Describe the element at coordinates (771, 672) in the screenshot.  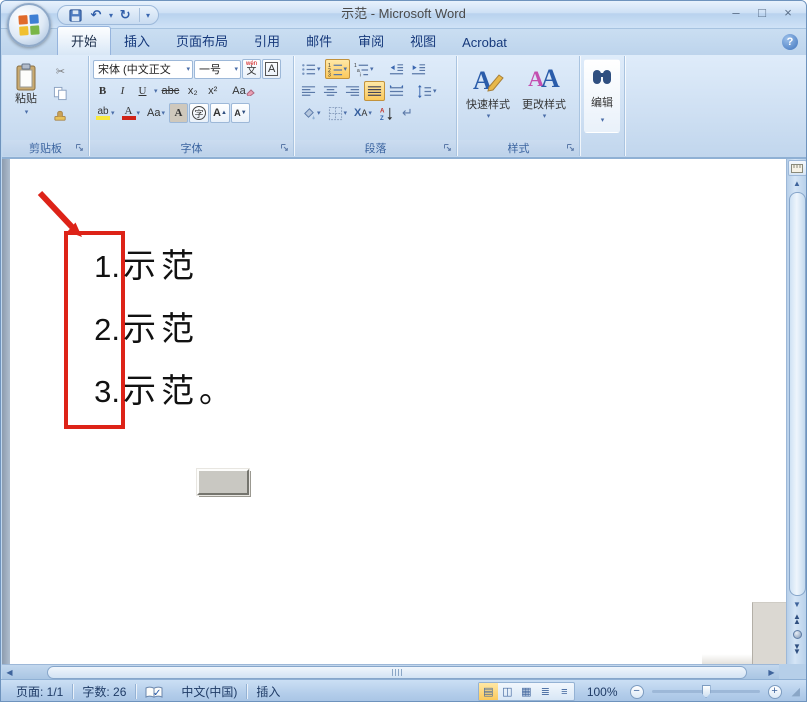
I see `scroll-right-button: ▶` at that location.